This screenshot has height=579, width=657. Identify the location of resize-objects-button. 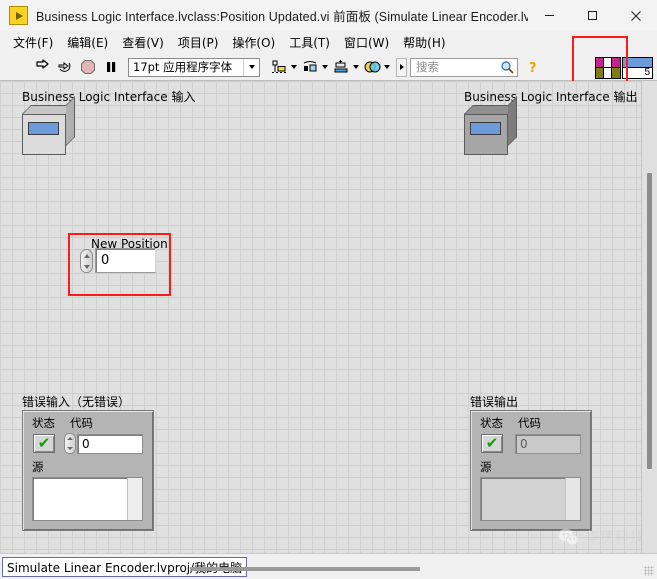
(345, 67).